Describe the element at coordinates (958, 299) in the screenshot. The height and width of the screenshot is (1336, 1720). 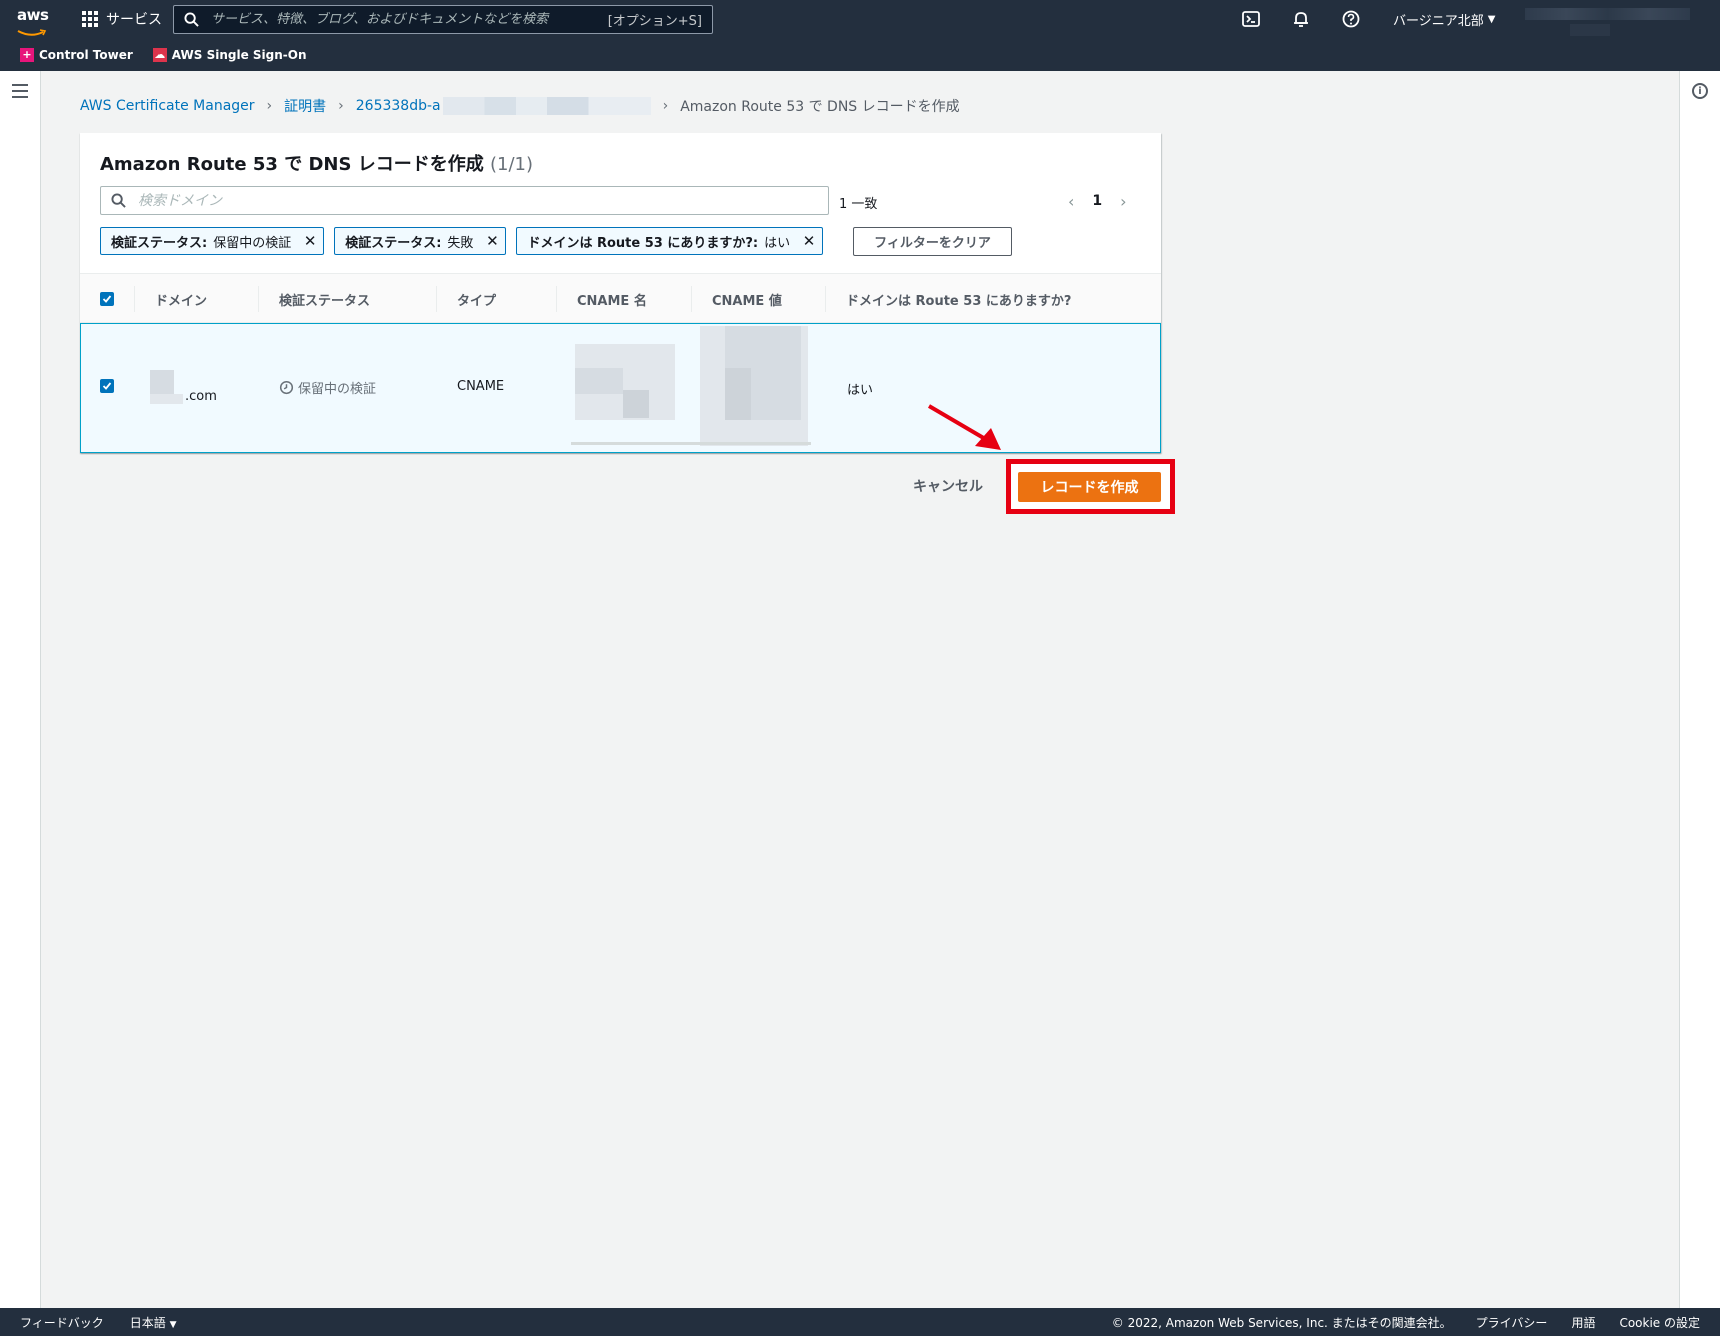
I see `header-in-route53: ドメインは Route 53 にありますか?` at that location.